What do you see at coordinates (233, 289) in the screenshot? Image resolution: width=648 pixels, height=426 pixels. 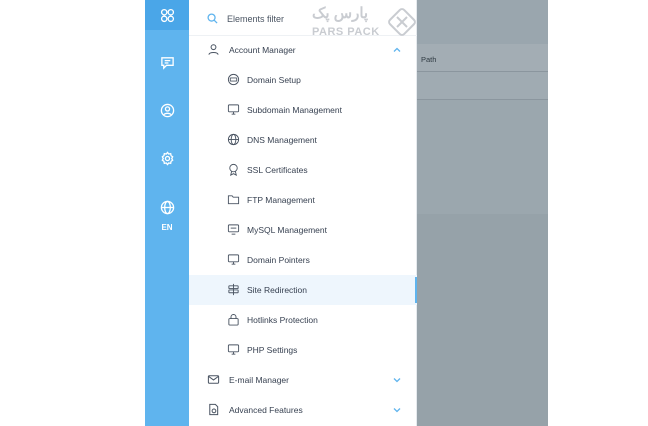 I see `redirect-icon` at bounding box center [233, 289].